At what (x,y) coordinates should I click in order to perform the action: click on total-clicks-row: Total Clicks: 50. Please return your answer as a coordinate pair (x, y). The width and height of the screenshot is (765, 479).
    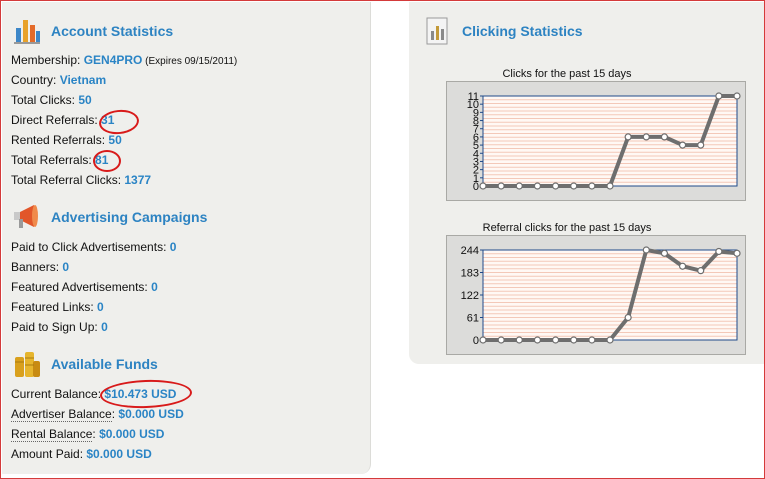
    Looking at the image, I should click on (51, 100).